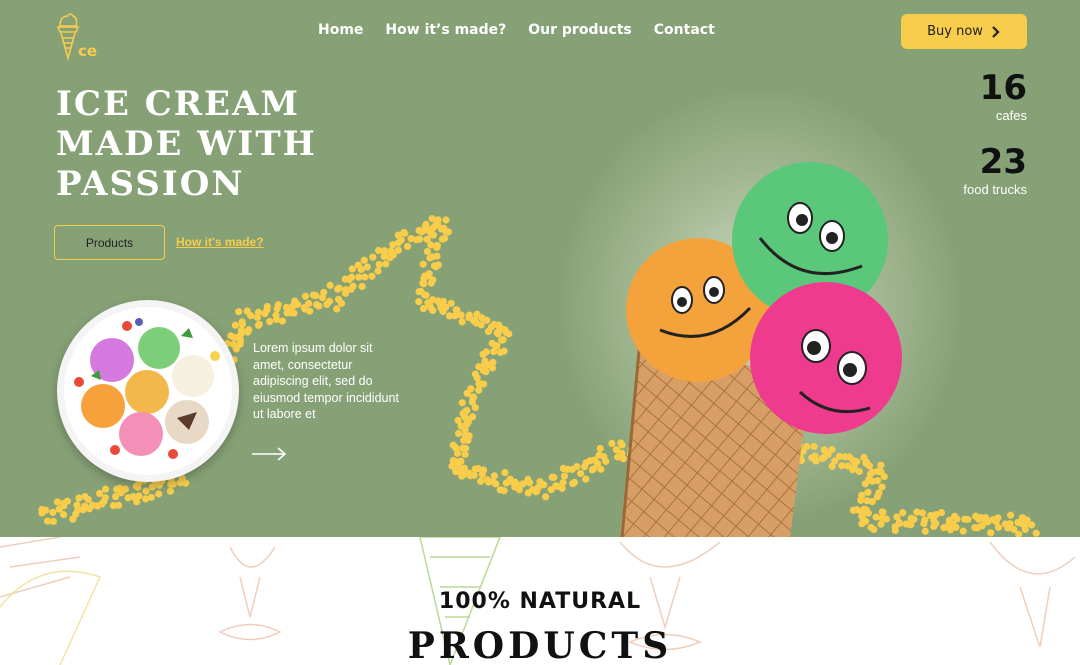  What do you see at coordinates (270, 454) in the screenshot?
I see `arrow-right-icon` at bounding box center [270, 454].